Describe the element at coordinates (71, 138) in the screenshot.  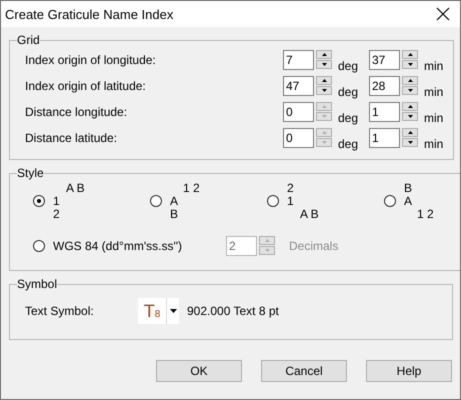
I see `field-label: Distance latitude:` at that location.